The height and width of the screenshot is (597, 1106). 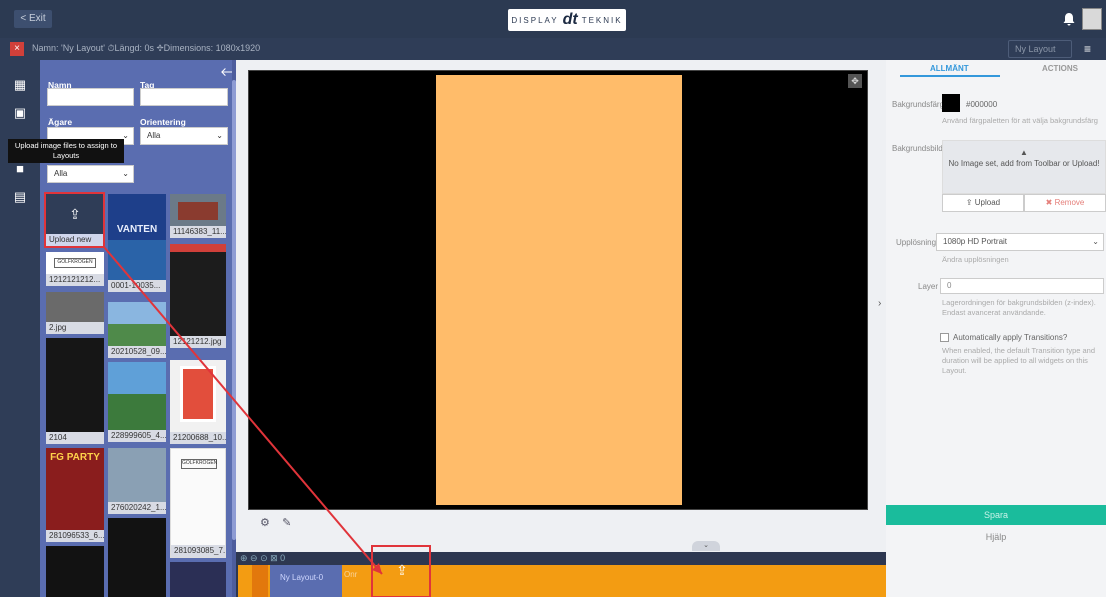 What do you see at coordinates (855, 81) in the screenshot?
I see `stage-fullscreen-icon: ✥` at bounding box center [855, 81].